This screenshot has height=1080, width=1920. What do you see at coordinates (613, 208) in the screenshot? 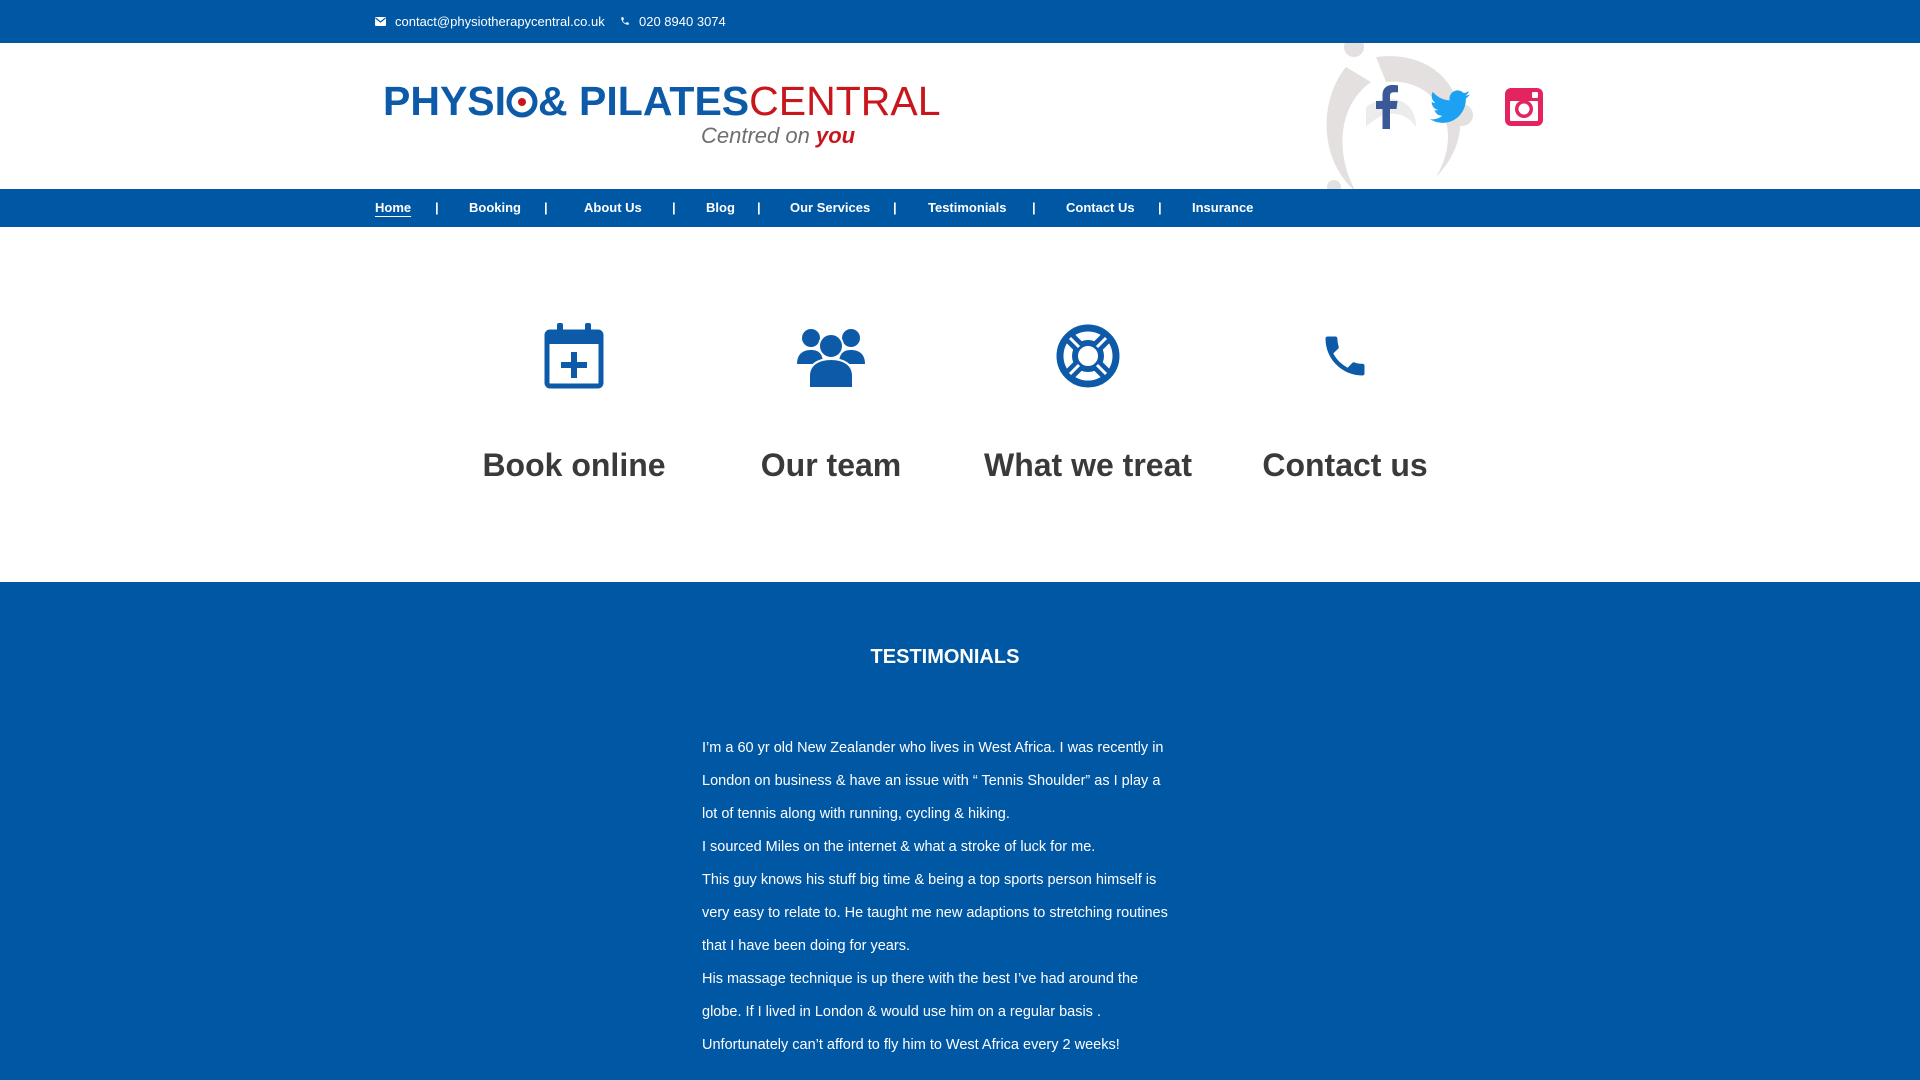
I see `nav-item-about-us: About Us` at bounding box center [613, 208].